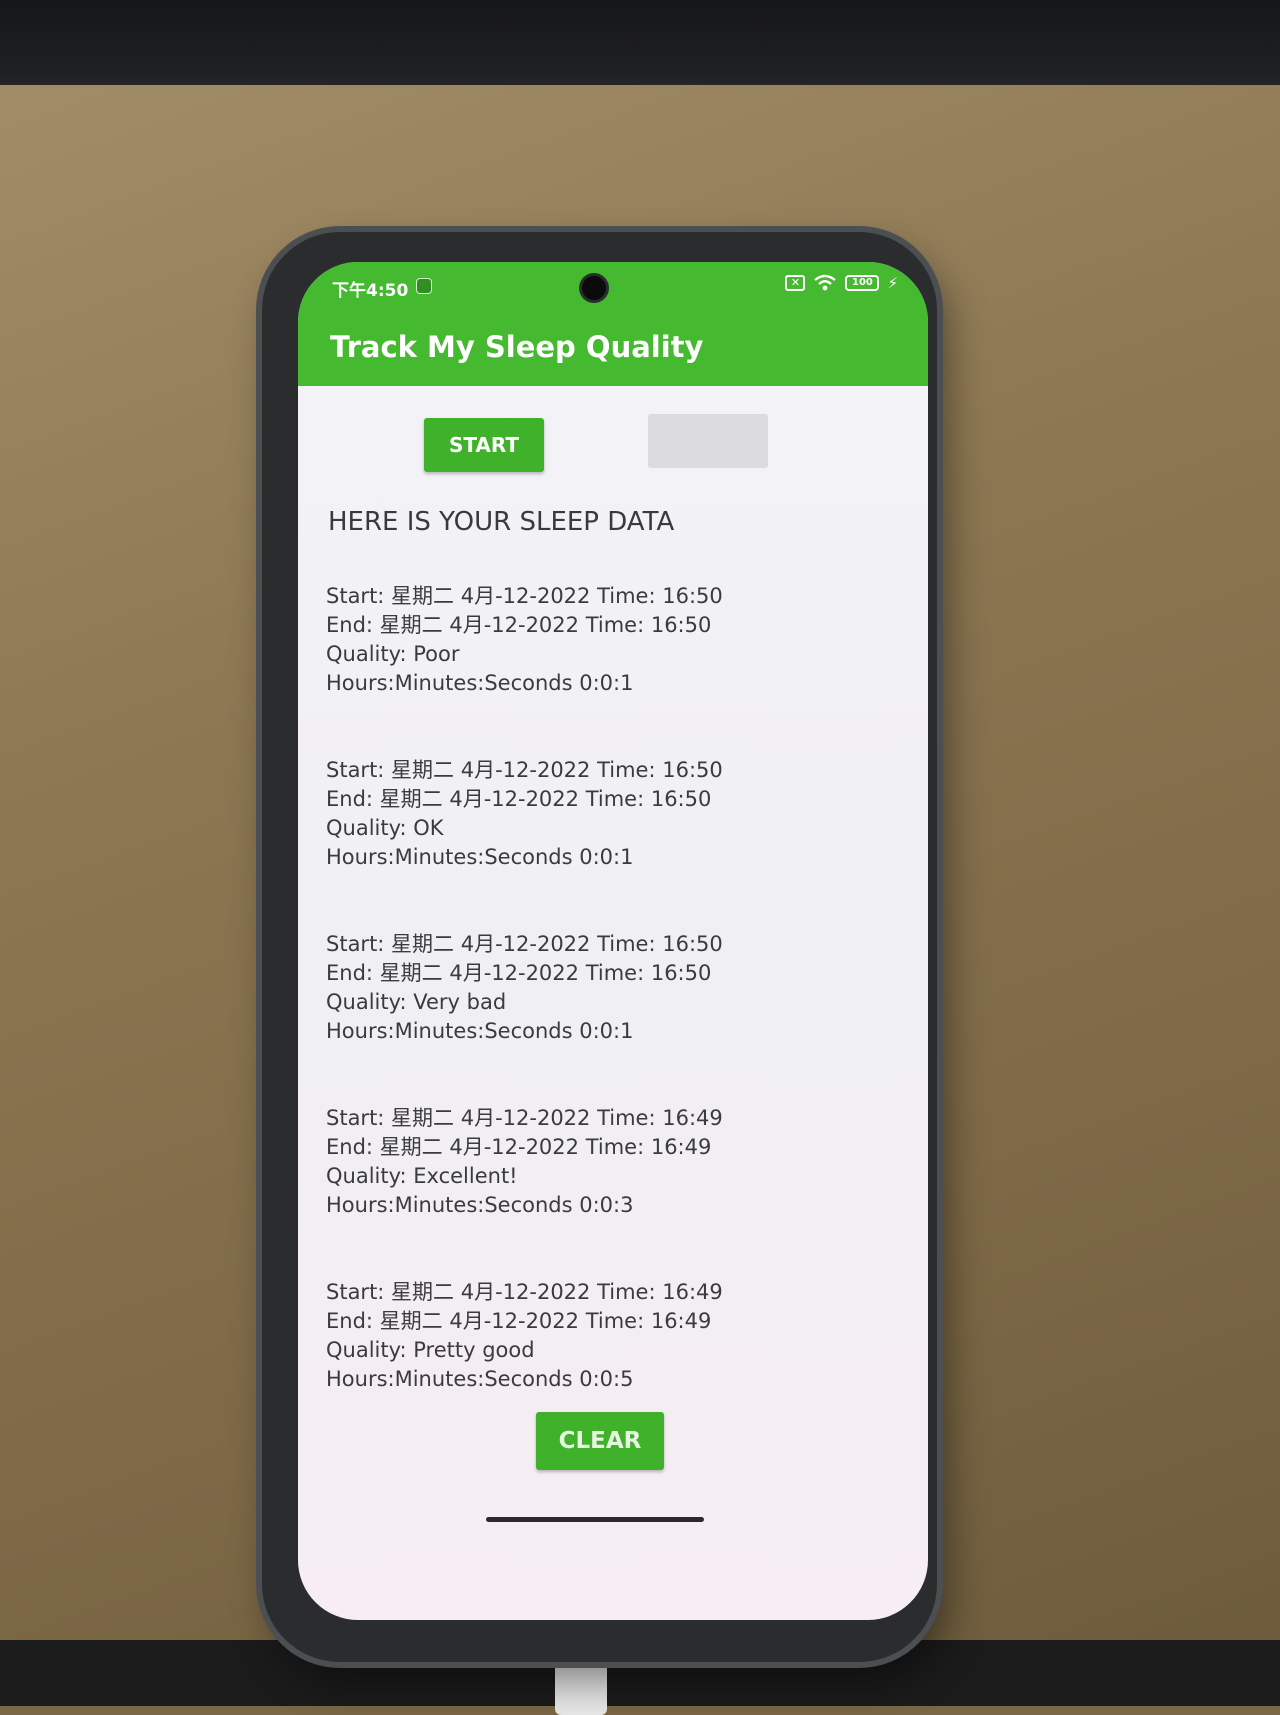  What do you see at coordinates (480, 1205) in the screenshot?
I see `record-duration: Hours:Minutes:Seconds 0:0:3` at bounding box center [480, 1205].